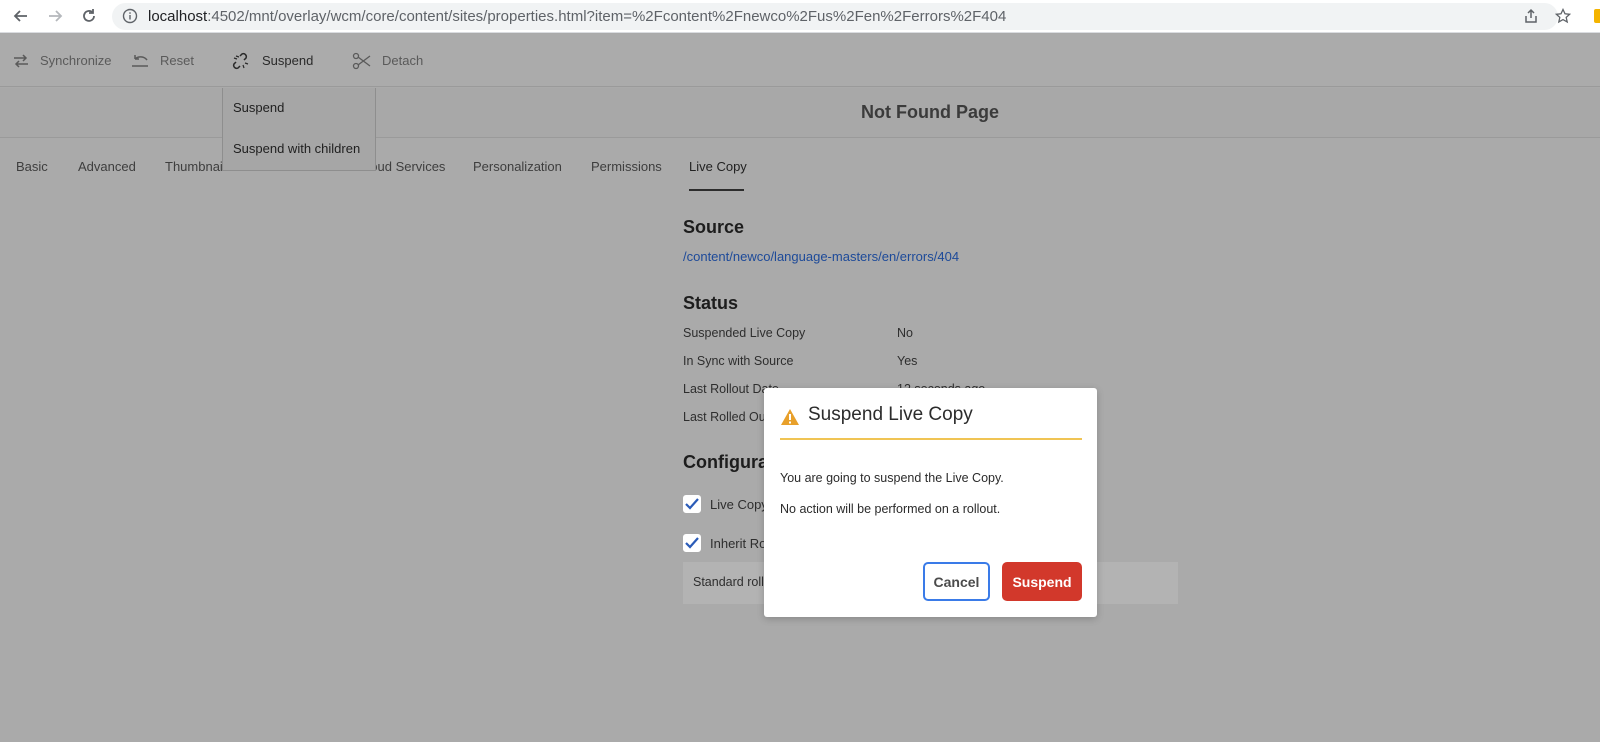  What do you see at coordinates (76, 60) in the screenshot?
I see `synchronize-label: Synchronize` at bounding box center [76, 60].